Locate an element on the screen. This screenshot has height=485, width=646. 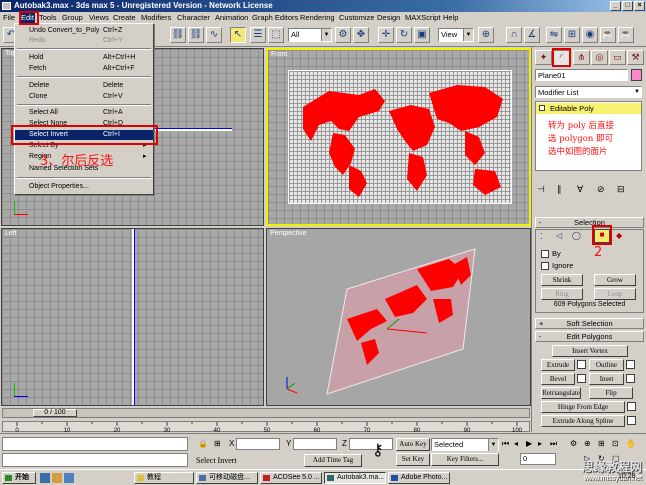
outline-settings-icon is located at coordinates (630, 364).